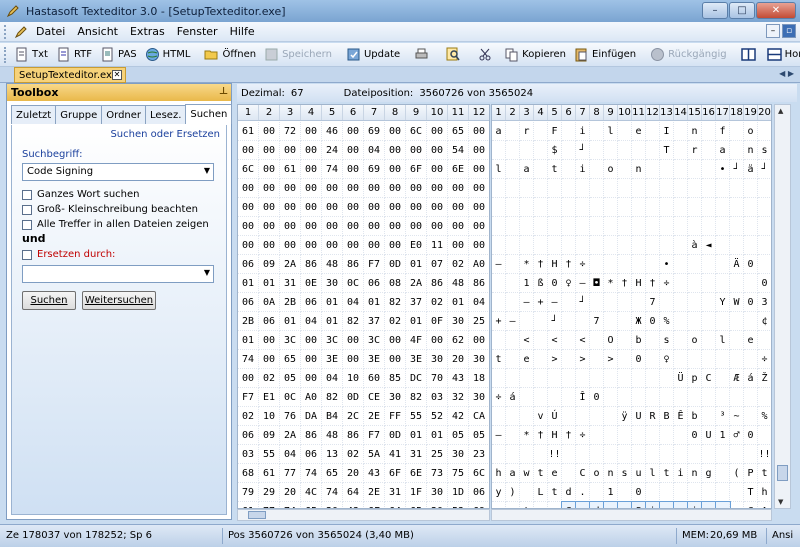 This screenshot has width=800, height=547. Describe the element at coordinates (81, 194) in the screenshot. I see `whole-word-checkbox: Ganzes Wort suchen` at that location.